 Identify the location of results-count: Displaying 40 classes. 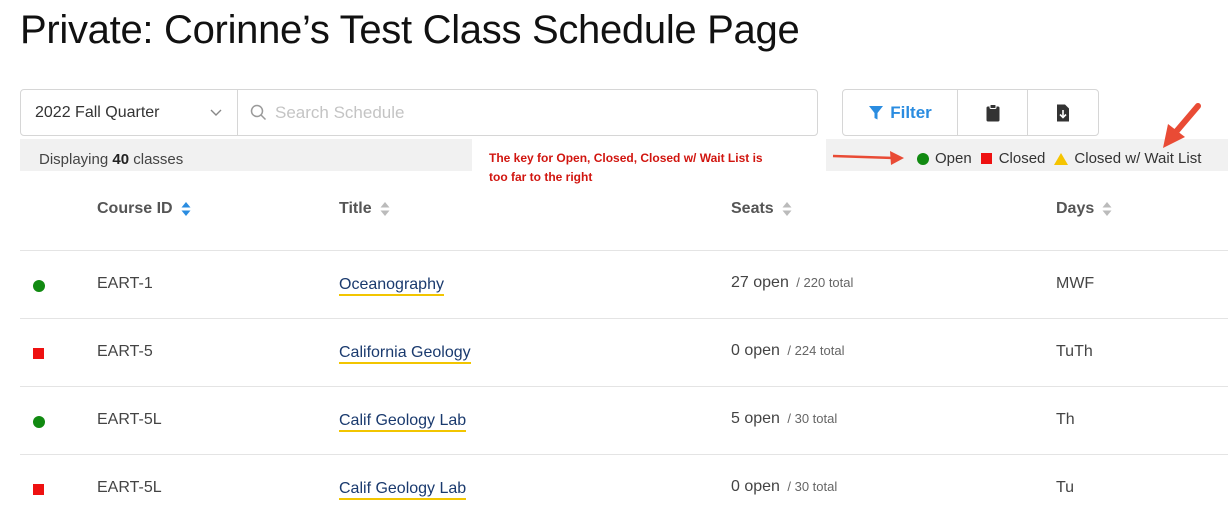
(111, 159).